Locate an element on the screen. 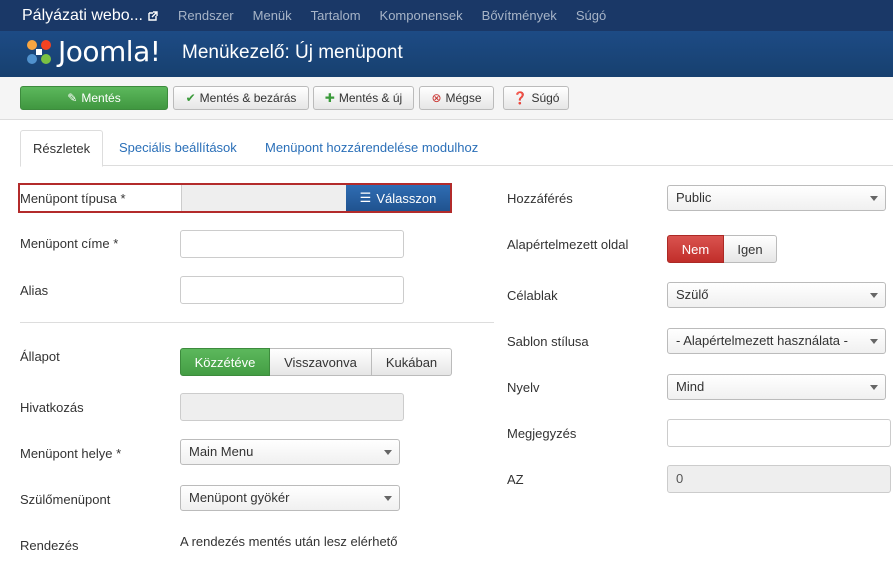  access-label: Hozzáférés is located at coordinates (540, 198).